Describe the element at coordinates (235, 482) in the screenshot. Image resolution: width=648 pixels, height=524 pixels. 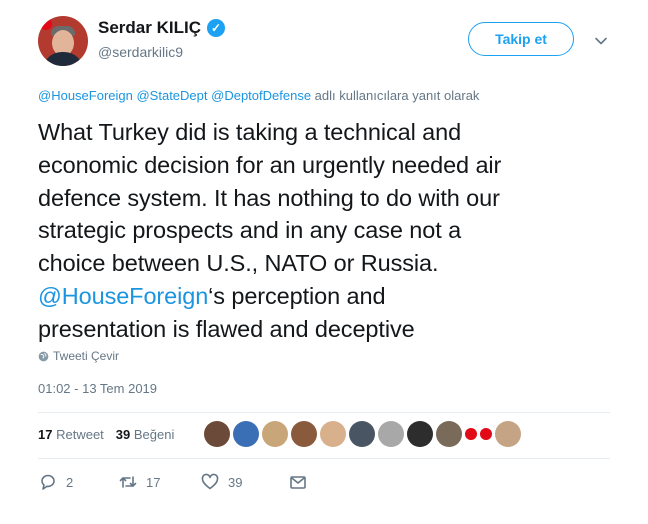
I see `like-count: 39` at that location.